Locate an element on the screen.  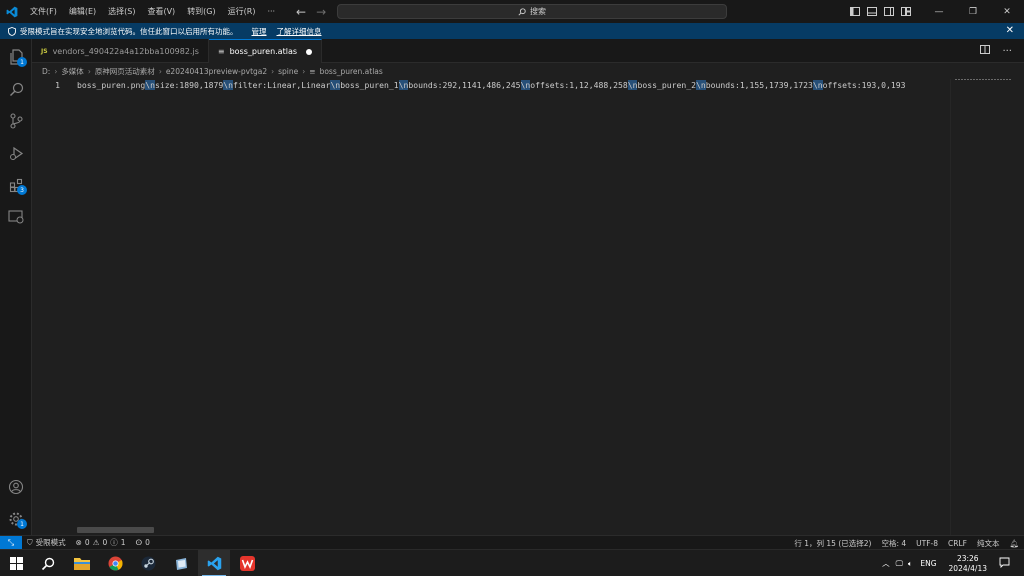
encoding-status: UTF-8 is located at coordinates (927, 543).